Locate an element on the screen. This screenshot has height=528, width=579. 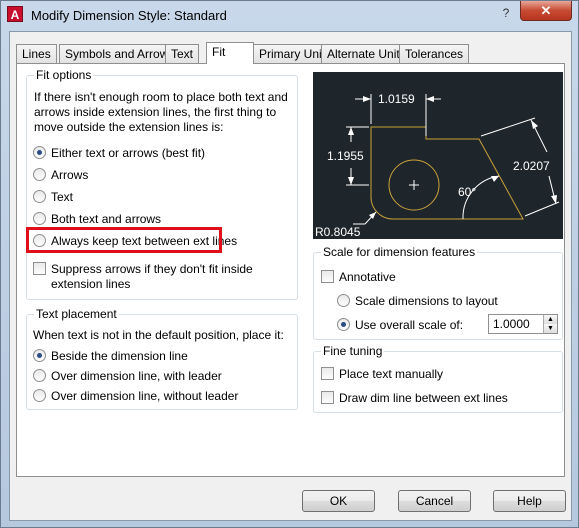
dim-top-label: 1.0159 is located at coordinates (396, 99).